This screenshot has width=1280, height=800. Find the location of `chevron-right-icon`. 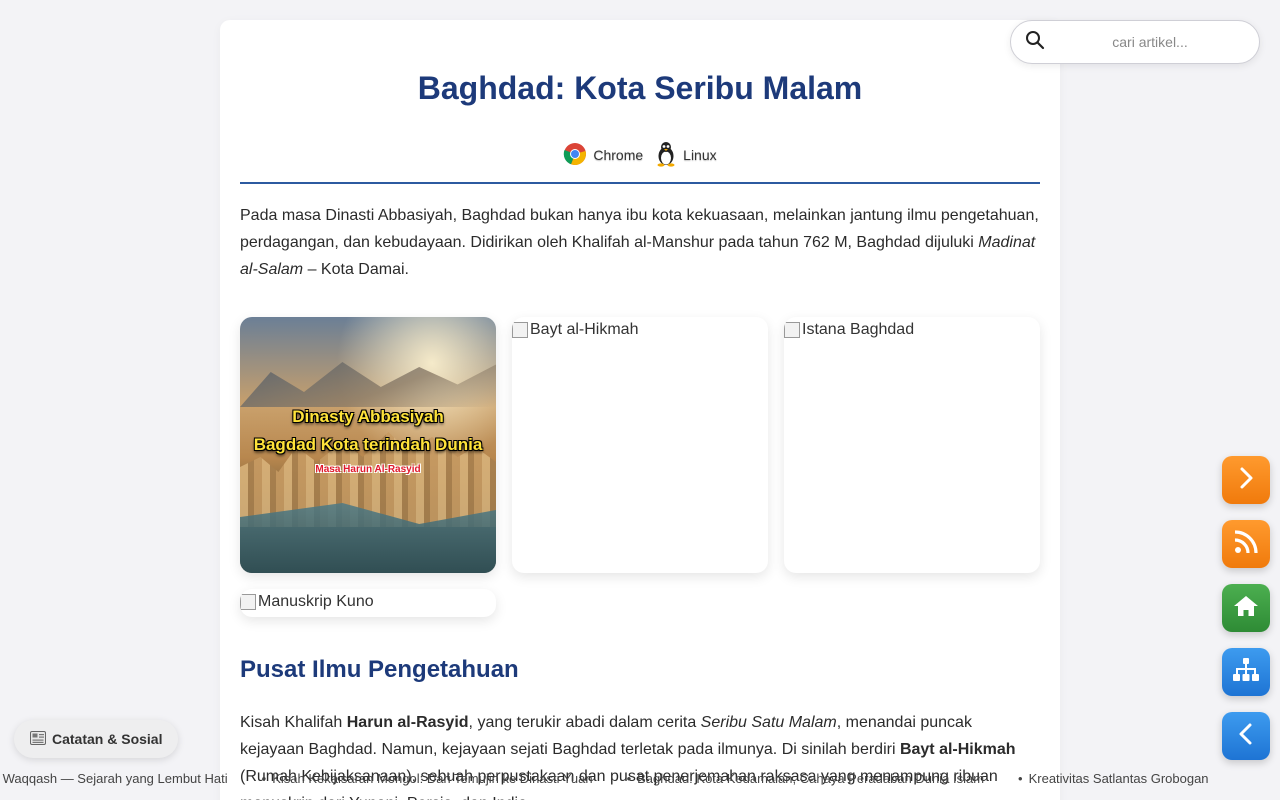

chevron-right-icon is located at coordinates (1246, 480).